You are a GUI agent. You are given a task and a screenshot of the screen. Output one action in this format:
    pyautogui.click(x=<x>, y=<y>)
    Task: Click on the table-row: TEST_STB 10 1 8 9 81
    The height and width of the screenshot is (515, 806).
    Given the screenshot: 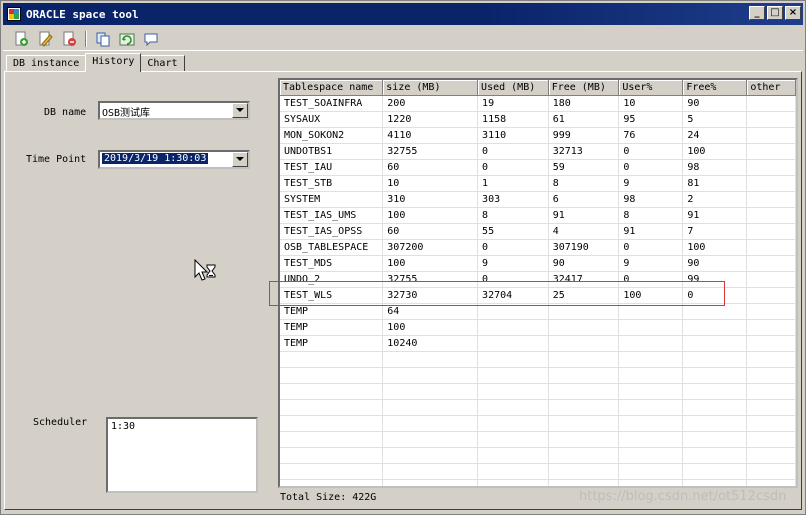 What is the action you would take?
    pyautogui.click(x=538, y=183)
    